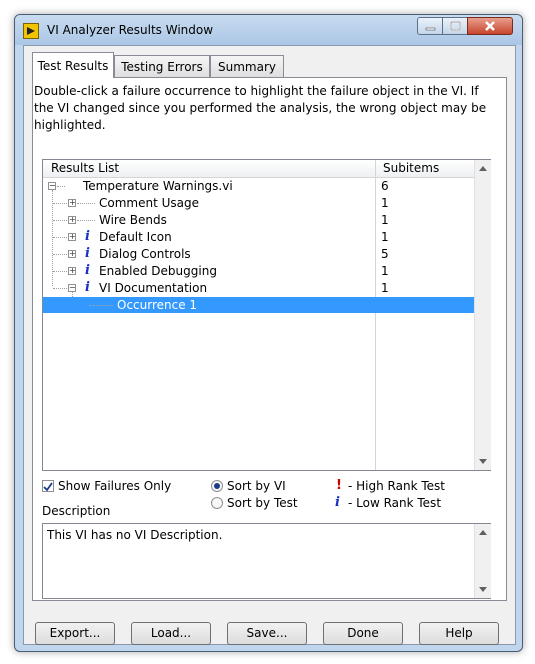 Image resolution: width=535 pixels, height=664 pixels. What do you see at coordinates (217, 486) in the screenshot?
I see `sort-by-vi-radio` at bounding box center [217, 486].